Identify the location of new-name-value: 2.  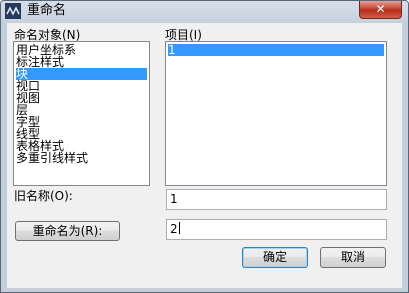
(174, 229).